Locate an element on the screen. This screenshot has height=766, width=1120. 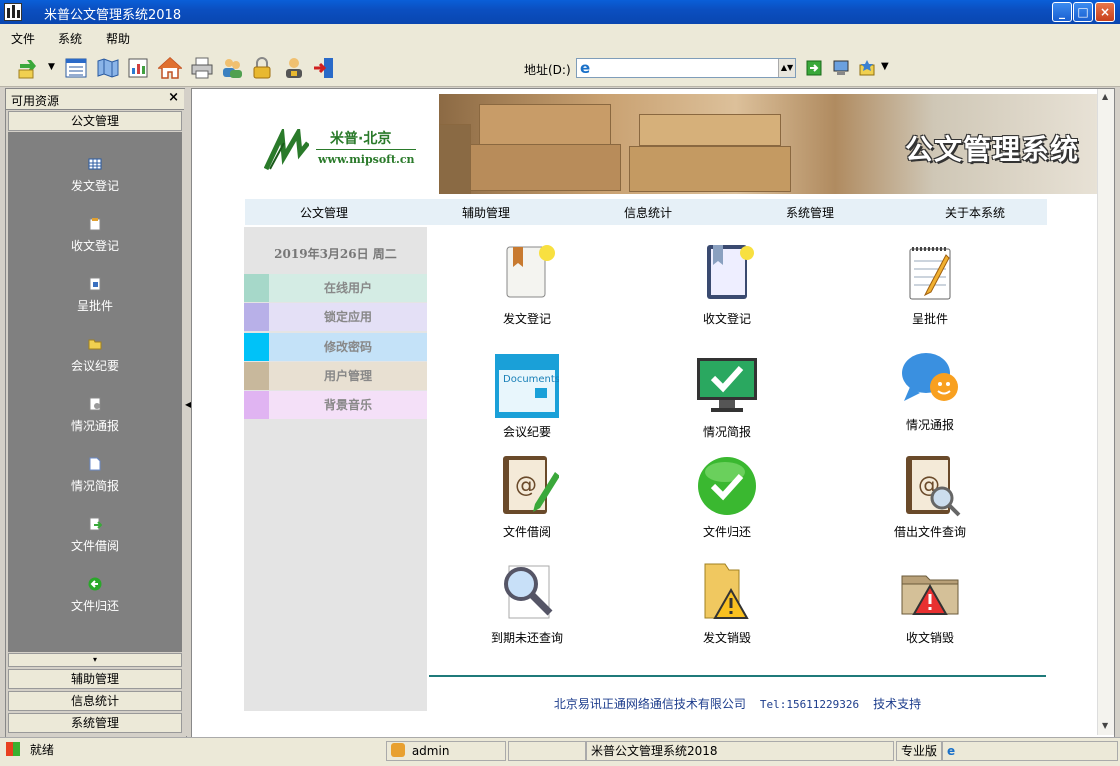
box-warning-icon is located at coordinates (930, 595).